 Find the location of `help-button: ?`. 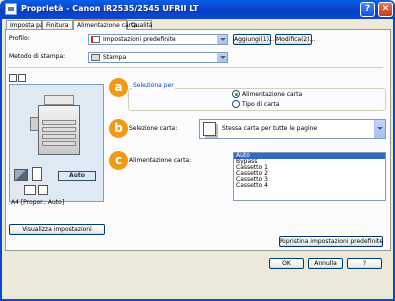

help-button: ? is located at coordinates (364, 263).